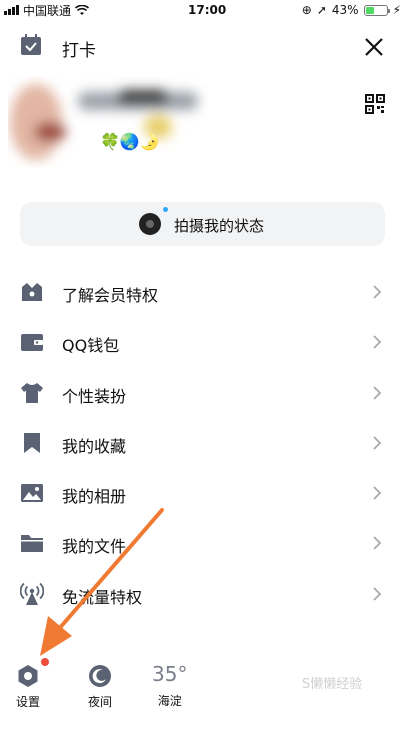 This screenshot has width=405, height=729. I want to click on menu-label: 我的文件, so click(94, 547).